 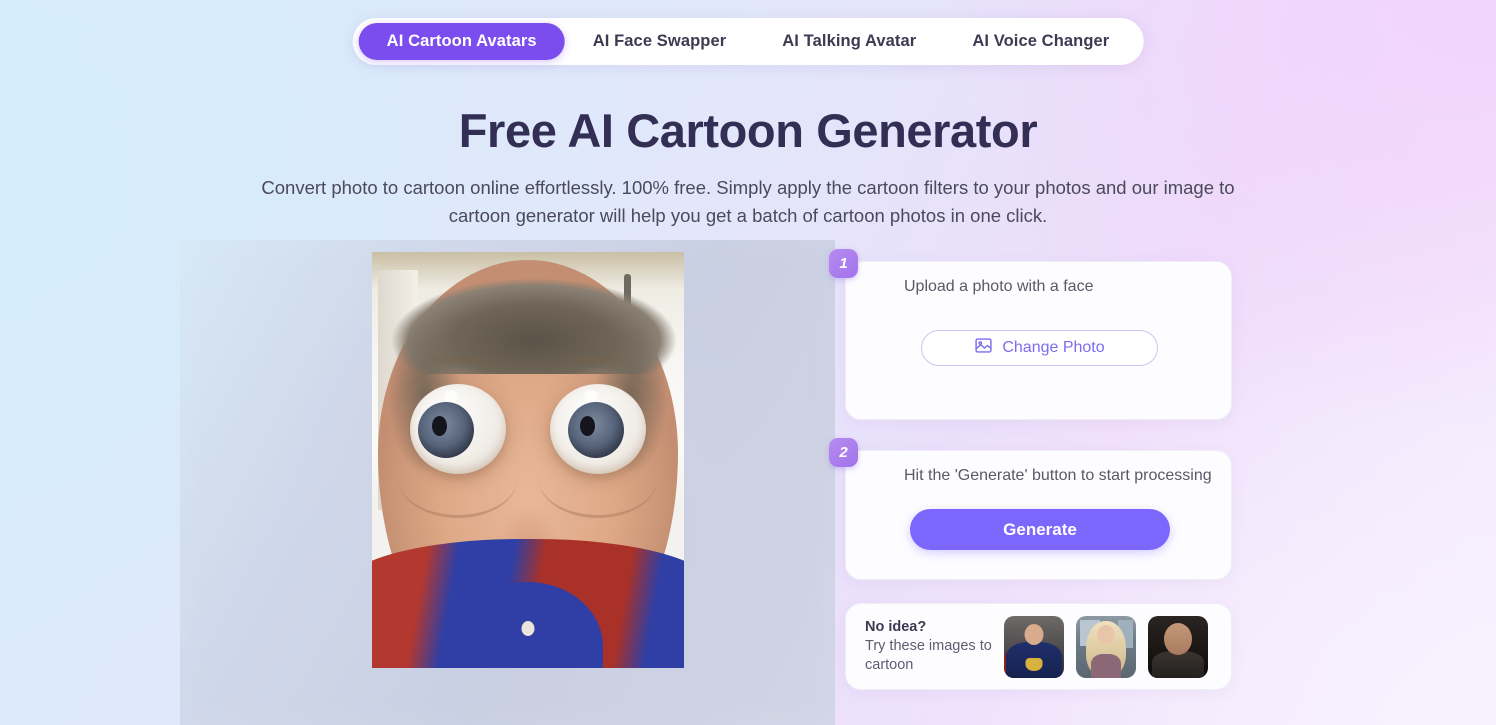 I want to click on page-title: Free AI Cartoon Generator, so click(x=748, y=130).